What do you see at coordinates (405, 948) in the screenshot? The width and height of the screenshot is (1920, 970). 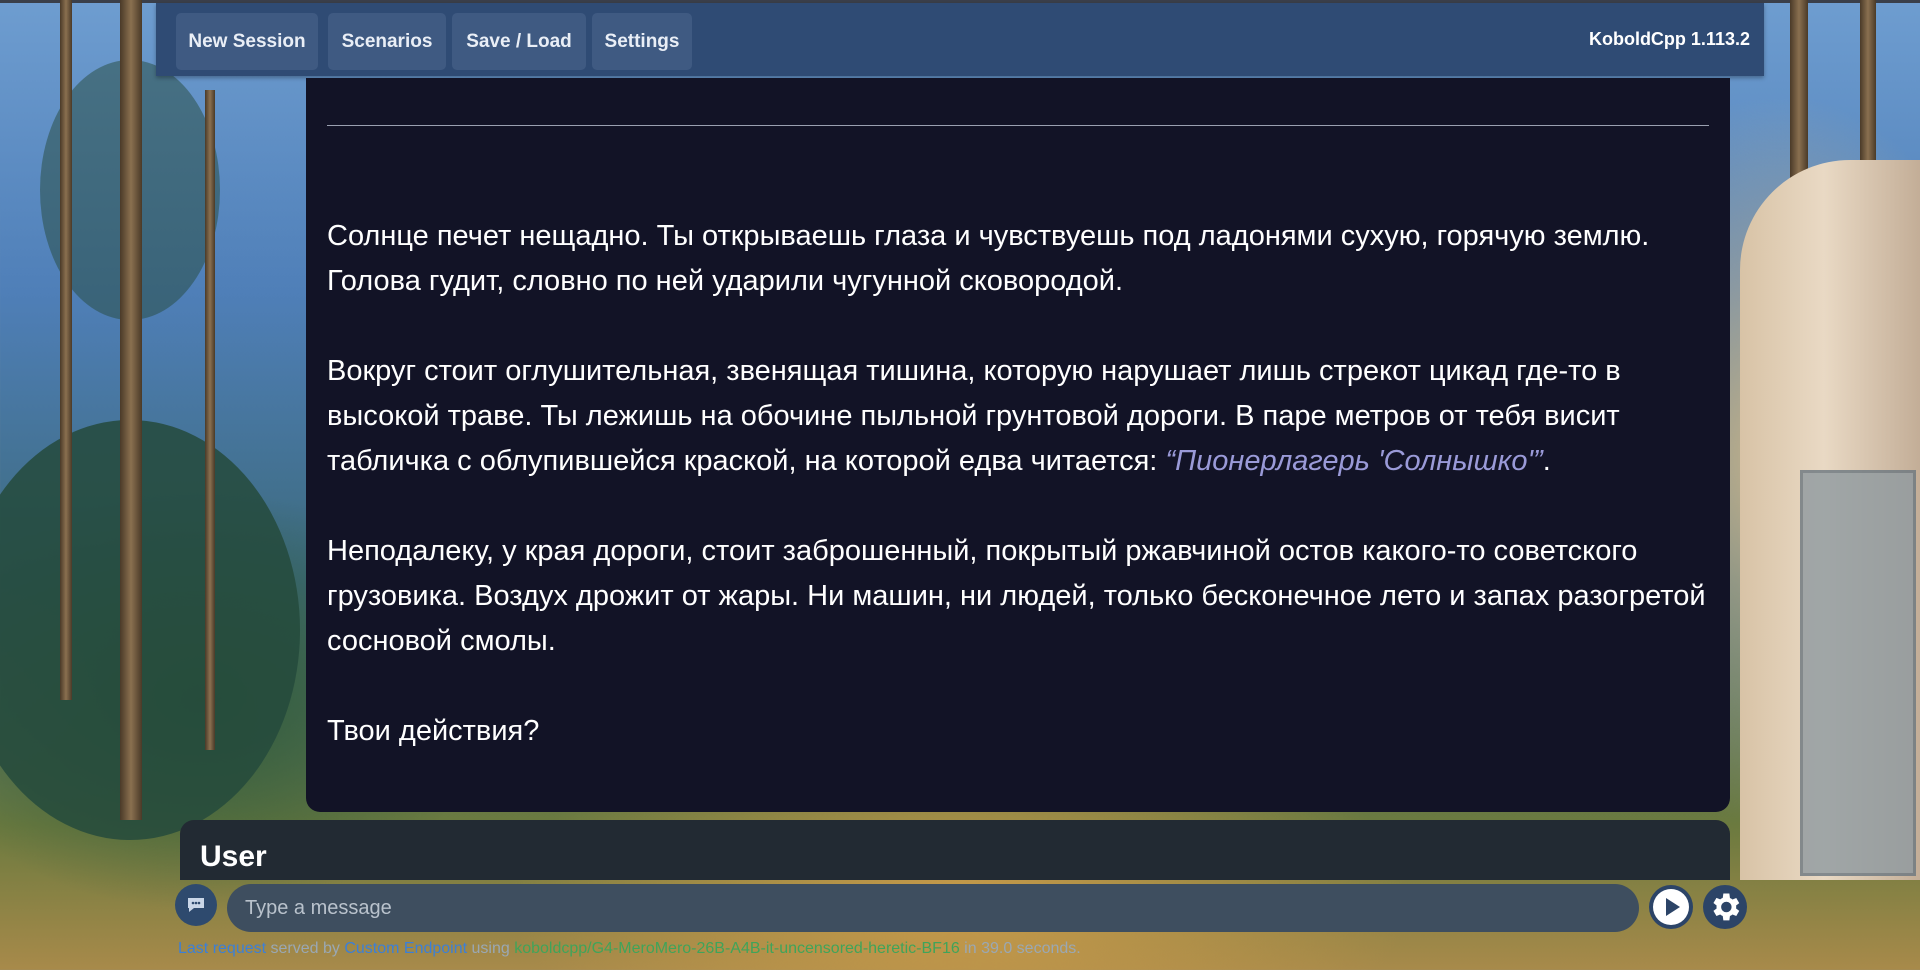 I see `custom-endpoint-link: Custom Endpoint` at bounding box center [405, 948].